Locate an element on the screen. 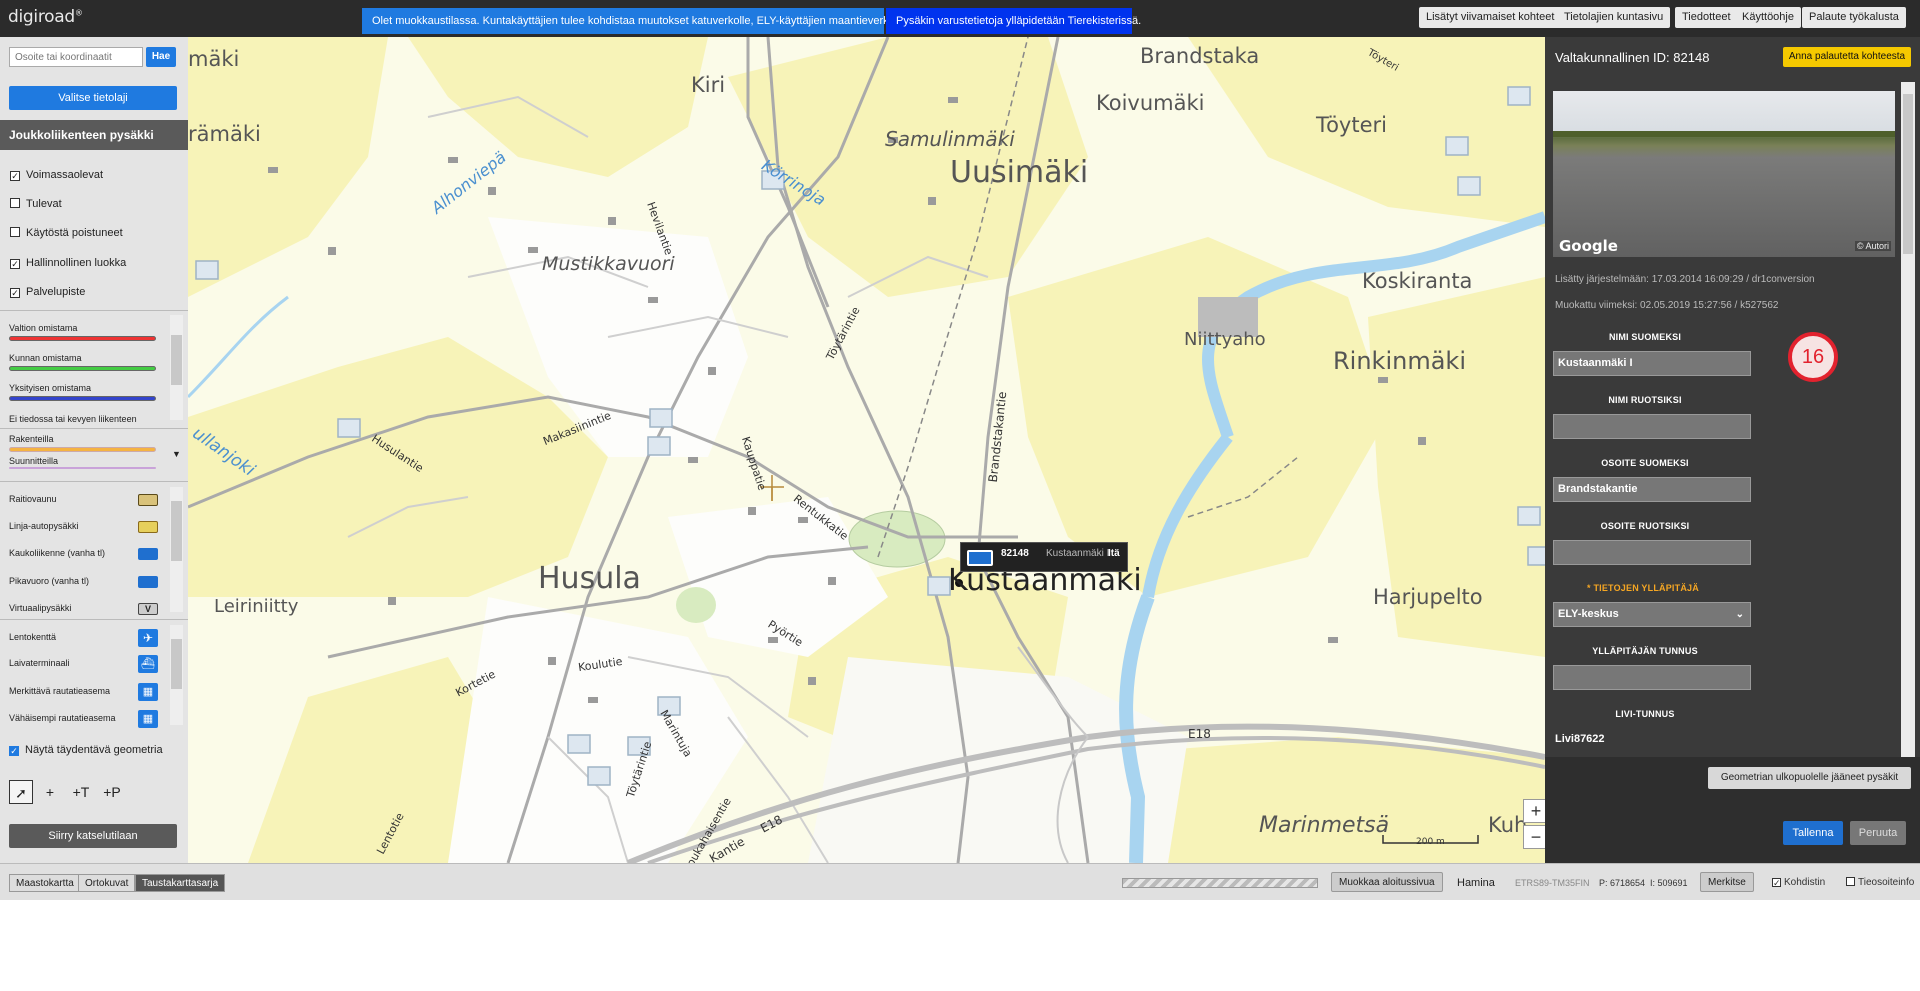 Image resolution: width=1920 pixels, height=991 pixels. field-label: OSOITE RUOTSIKSI is located at coordinates (1645, 526).